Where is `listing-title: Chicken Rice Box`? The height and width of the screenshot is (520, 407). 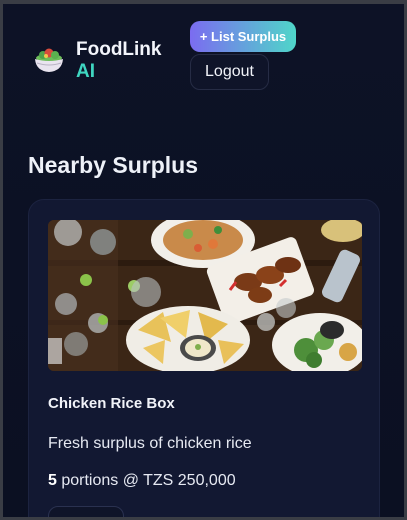
listing-title: Chicken Rice Box is located at coordinates (111, 403).